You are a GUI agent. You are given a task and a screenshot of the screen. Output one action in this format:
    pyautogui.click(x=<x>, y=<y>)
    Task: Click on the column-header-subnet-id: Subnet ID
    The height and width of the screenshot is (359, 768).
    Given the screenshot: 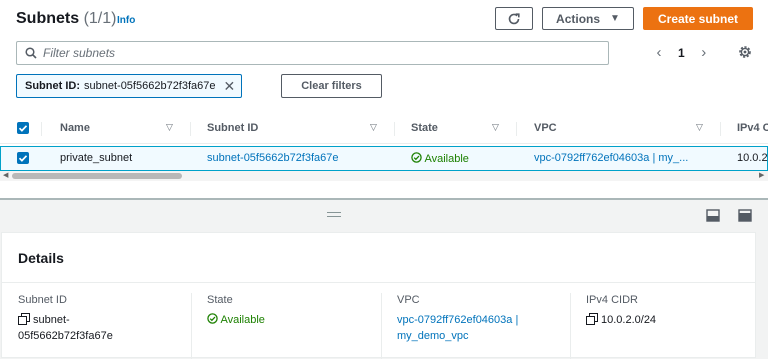 What is the action you would take?
    pyautogui.click(x=232, y=128)
    